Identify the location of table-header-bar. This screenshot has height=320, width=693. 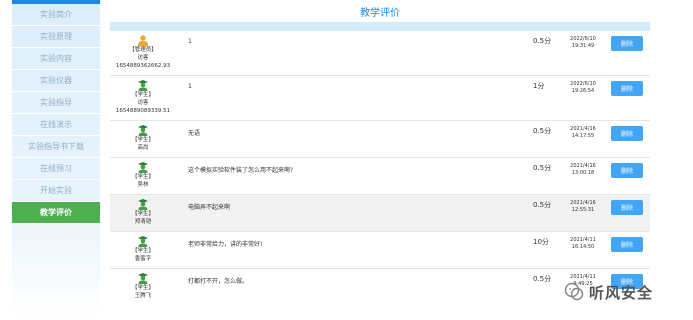
(380, 26).